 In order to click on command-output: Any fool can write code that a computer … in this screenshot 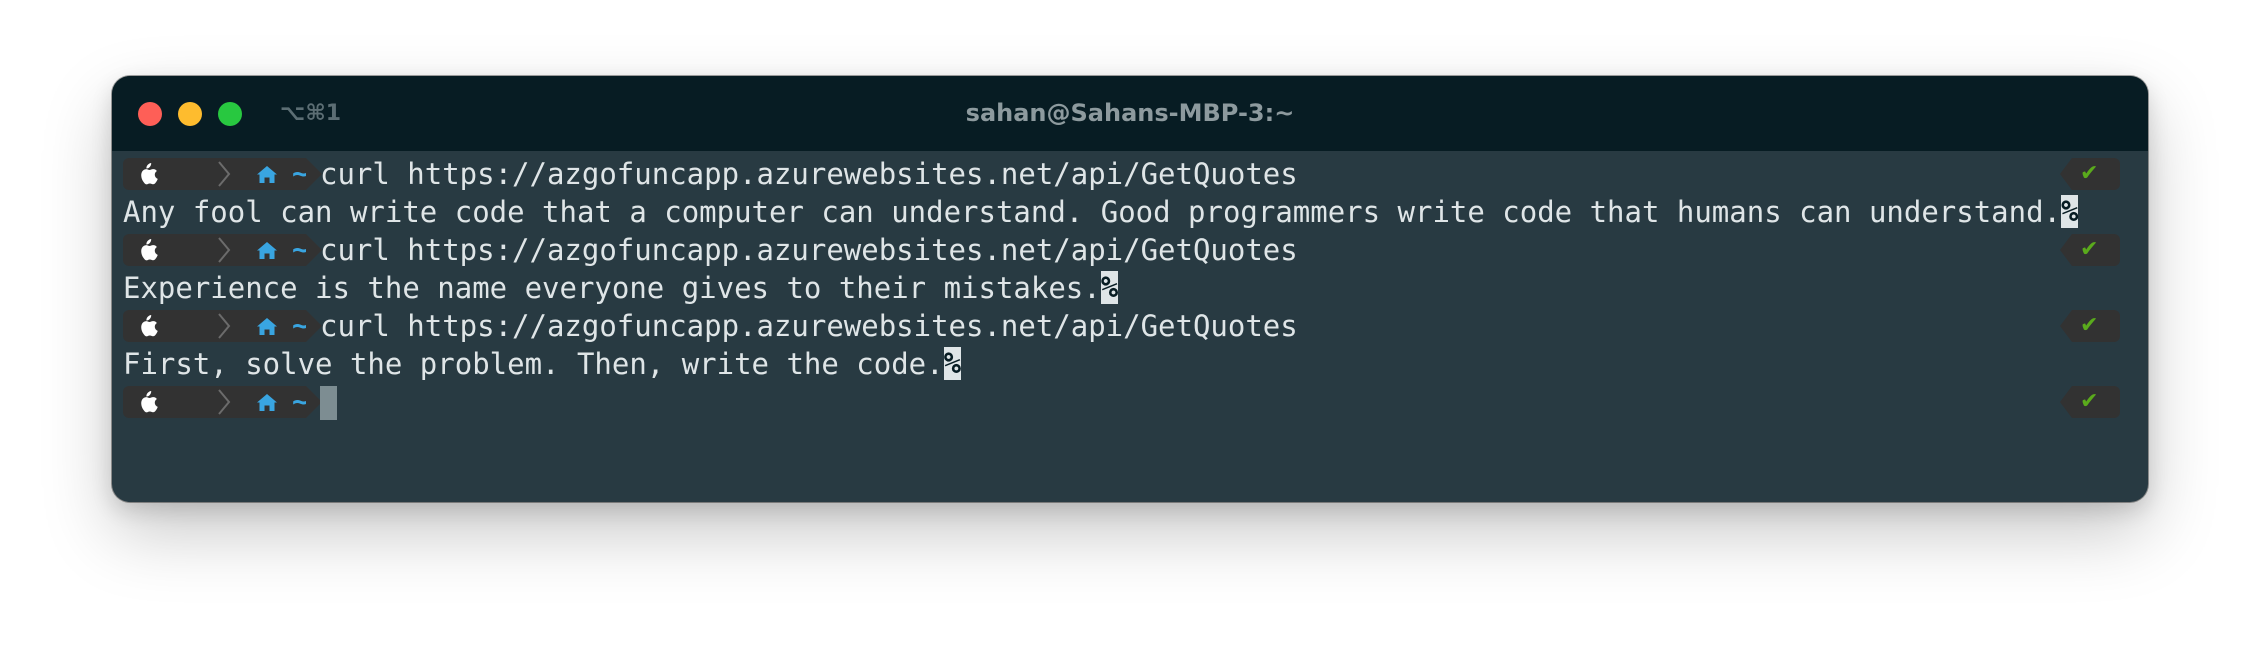, I will do `click(1130, 212)`.